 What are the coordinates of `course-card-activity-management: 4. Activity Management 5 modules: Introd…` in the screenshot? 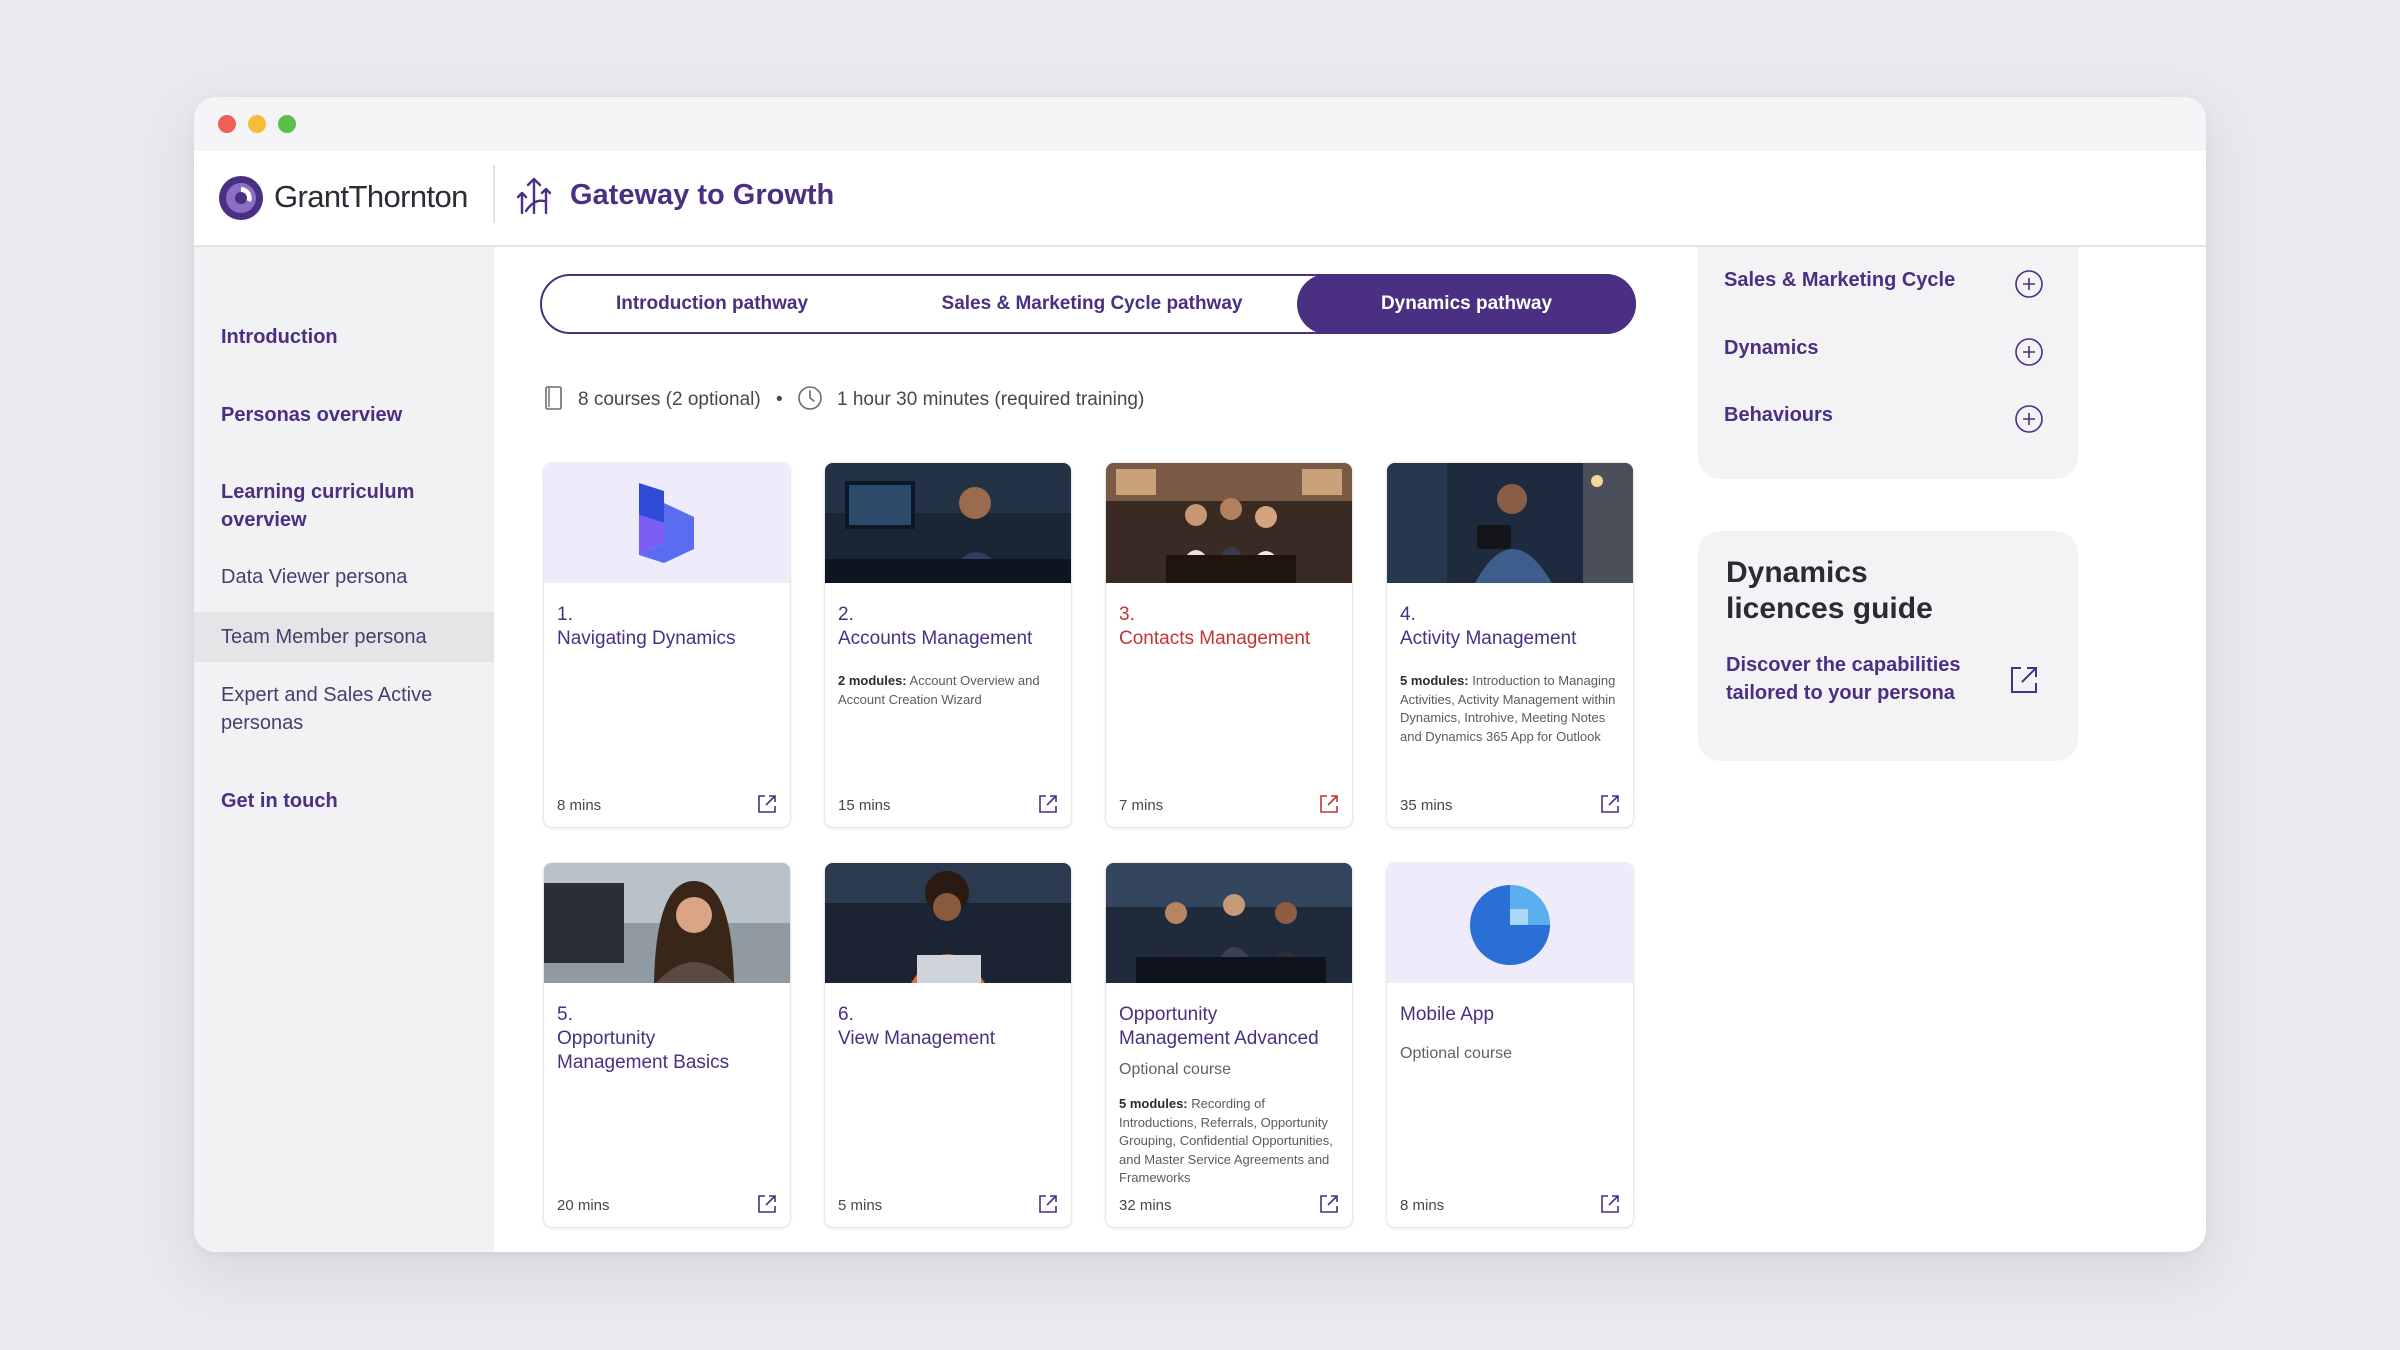 It's located at (1510, 645).